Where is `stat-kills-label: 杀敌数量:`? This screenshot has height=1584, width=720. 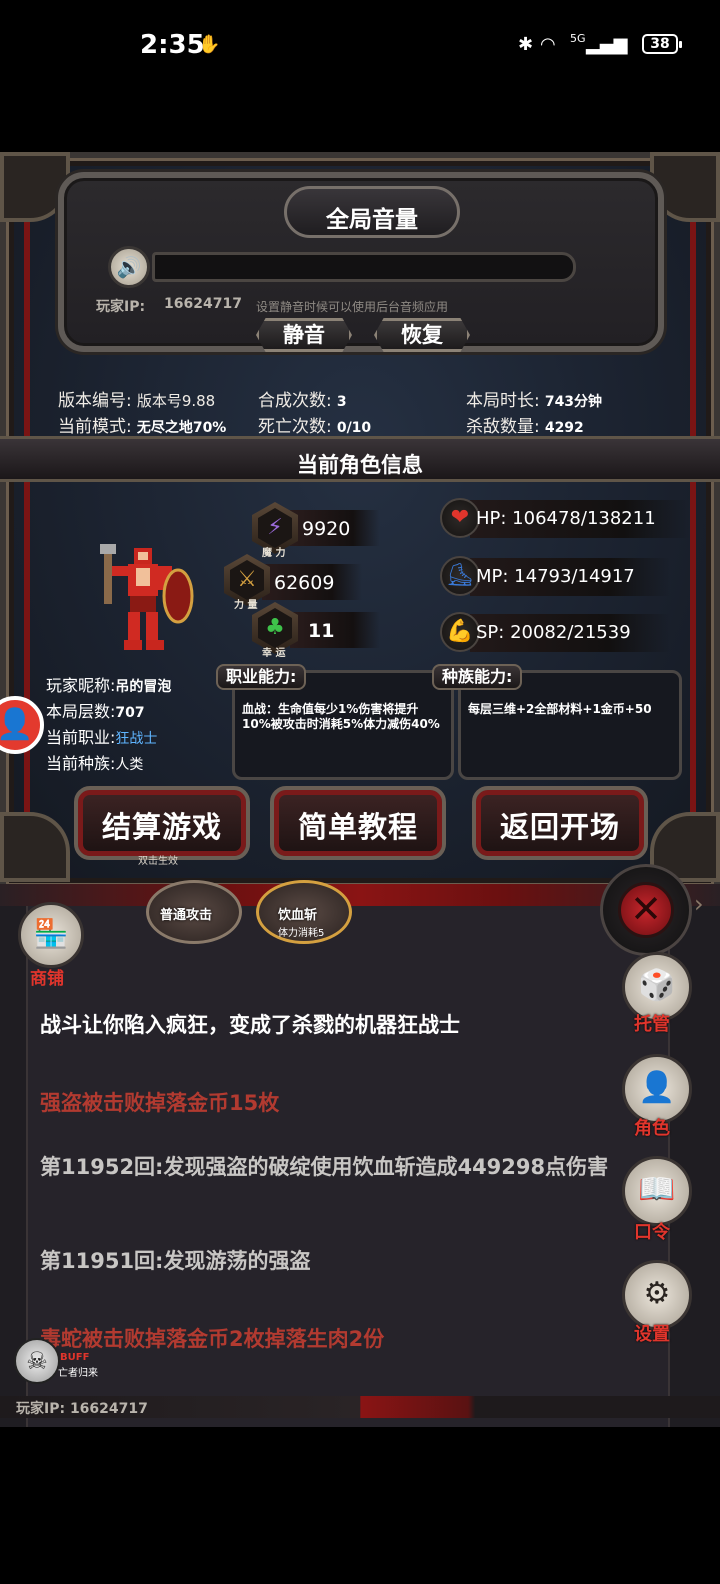 stat-kills-label: 杀敌数量: is located at coordinates (503, 427).